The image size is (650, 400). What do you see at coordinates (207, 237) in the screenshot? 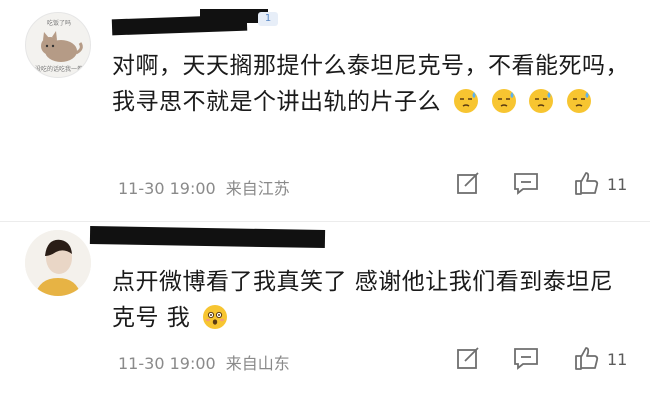
I see `redacted-username` at bounding box center [207, 237].